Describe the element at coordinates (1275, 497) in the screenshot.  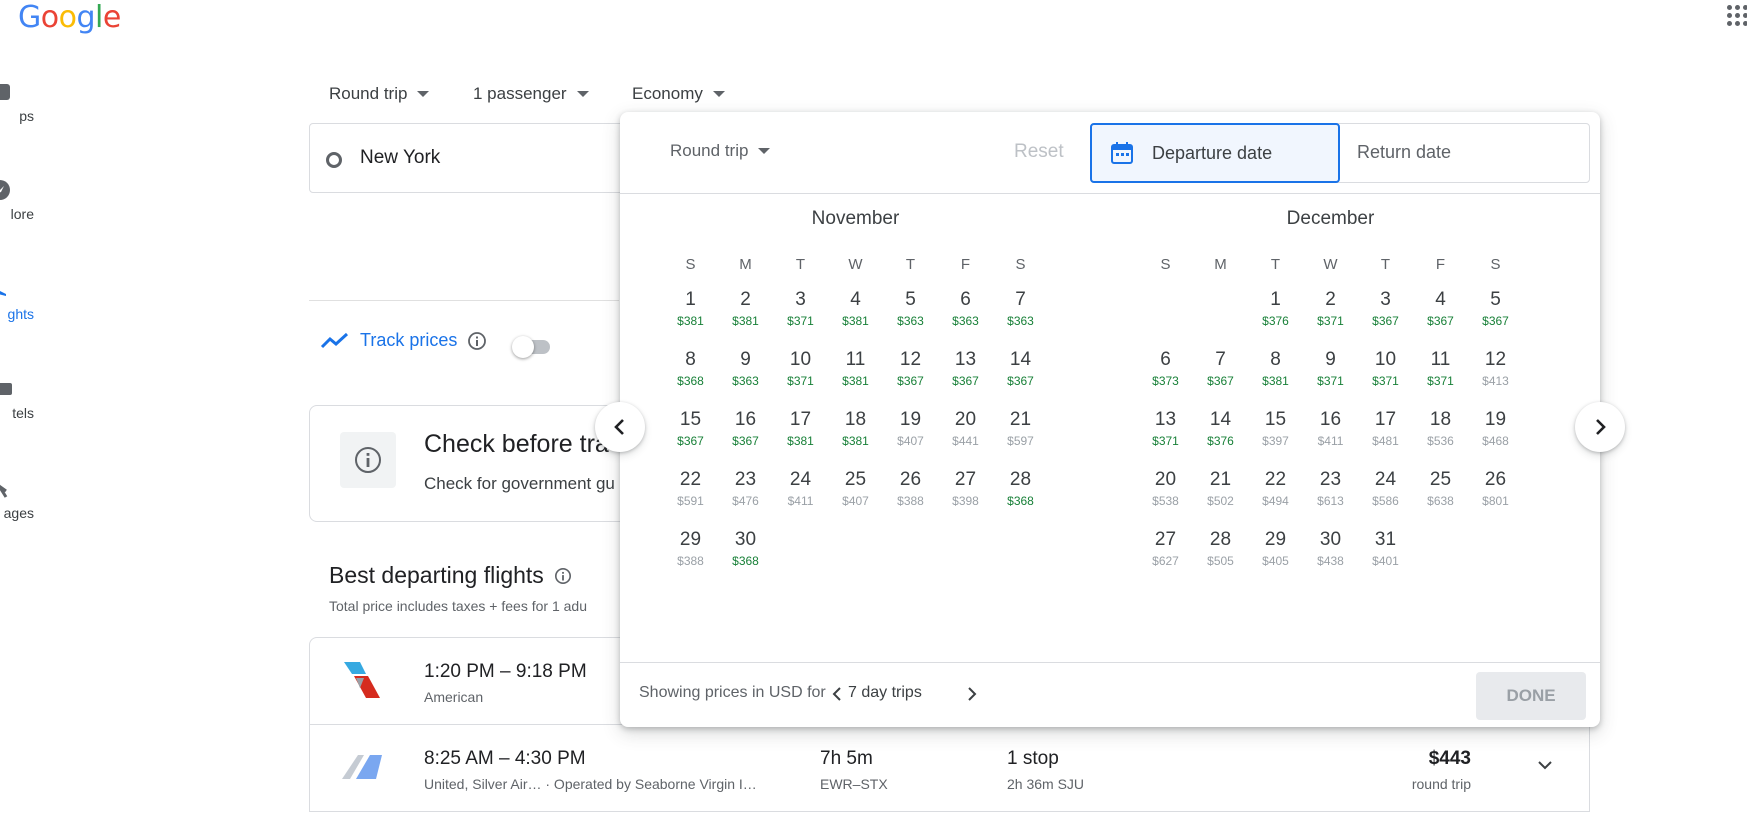
I see `calendar-day: 22 $494` at that location.